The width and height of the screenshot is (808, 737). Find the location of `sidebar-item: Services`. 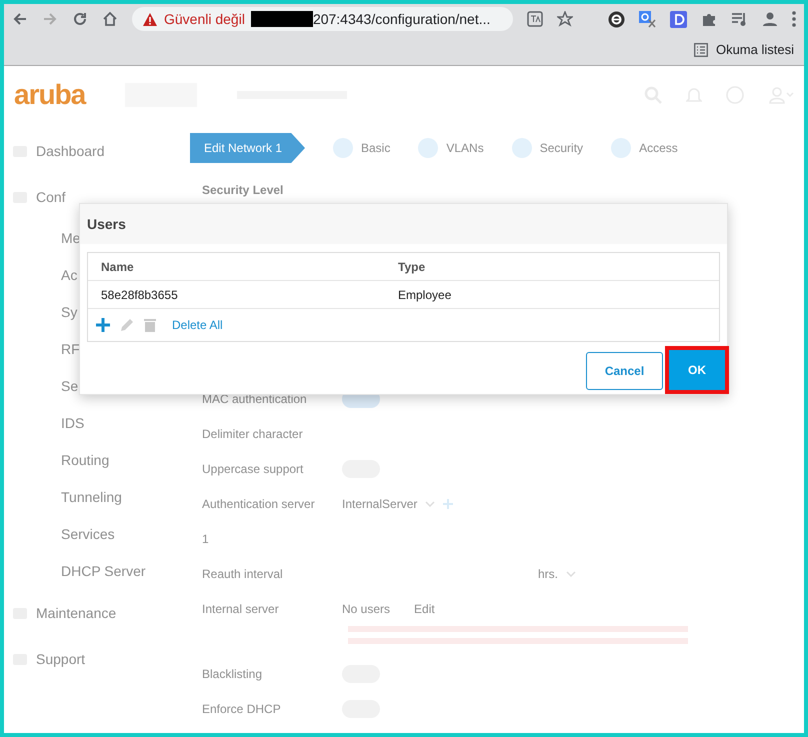

sidebar-item: Services is located at coordinates (88, 534).